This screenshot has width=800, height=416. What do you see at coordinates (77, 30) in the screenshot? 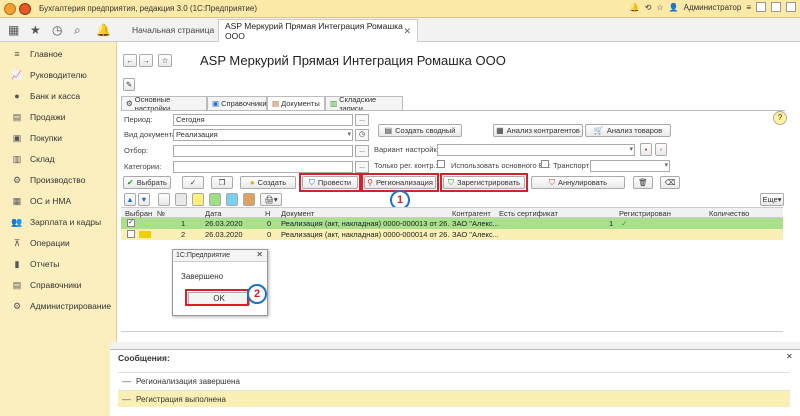
I see `search-icon: ⌕` at bounding box center [77, 30].